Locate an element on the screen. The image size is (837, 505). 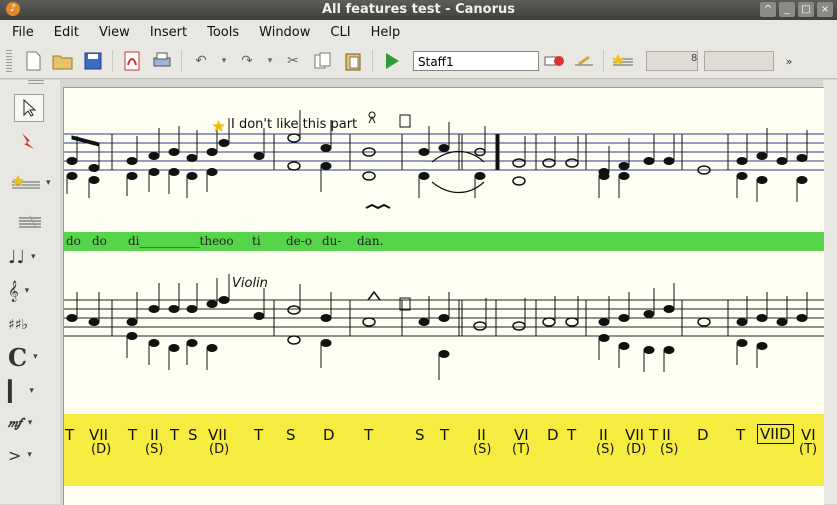
clef-tool: 𝄞 ▾ is located at coordinates (30, 291).